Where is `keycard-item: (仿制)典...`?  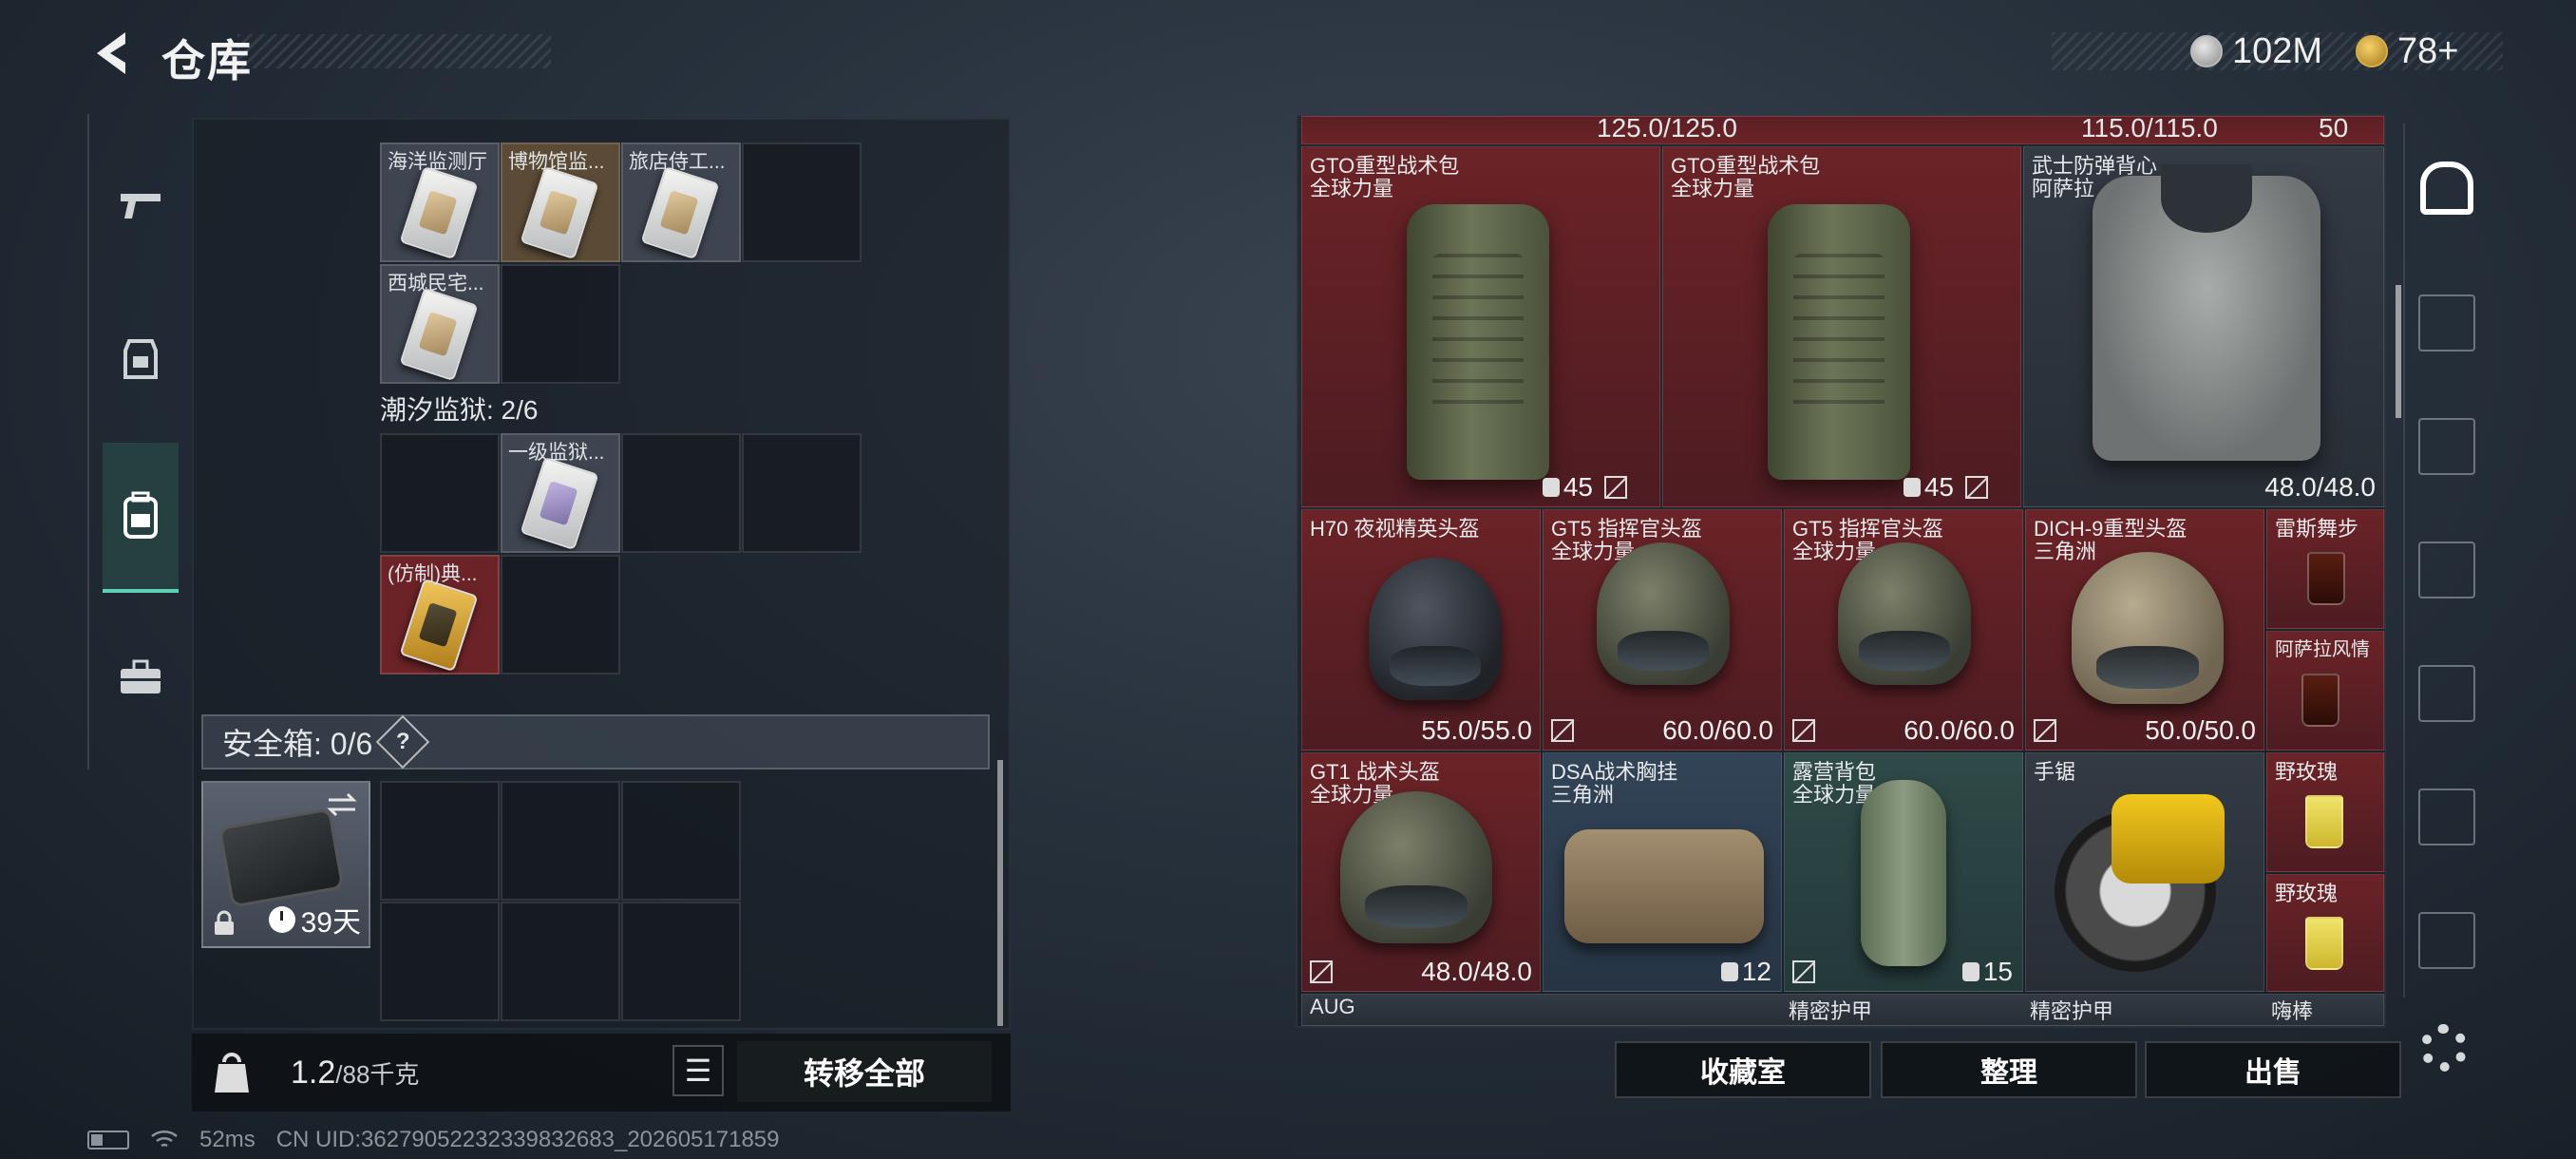
keycard-item: (仿制)典... is located at coordinates (440, 614).